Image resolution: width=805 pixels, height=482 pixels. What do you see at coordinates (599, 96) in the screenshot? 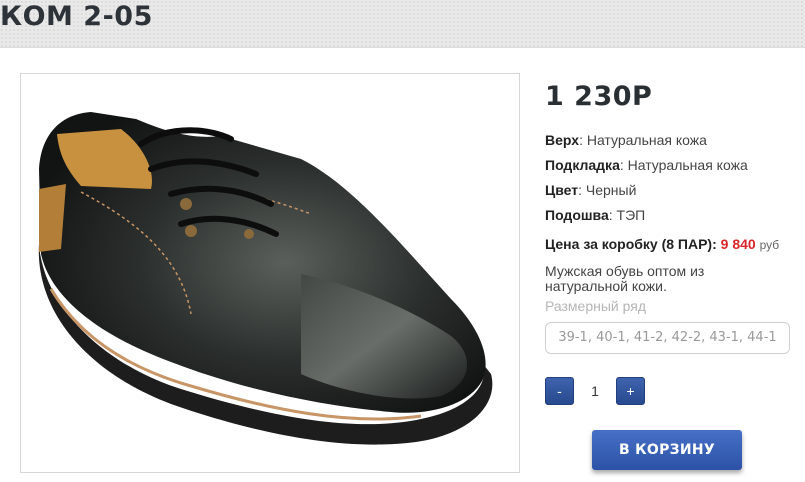
I see `product-price: 1 230Р` at bounding box center [599, 96].